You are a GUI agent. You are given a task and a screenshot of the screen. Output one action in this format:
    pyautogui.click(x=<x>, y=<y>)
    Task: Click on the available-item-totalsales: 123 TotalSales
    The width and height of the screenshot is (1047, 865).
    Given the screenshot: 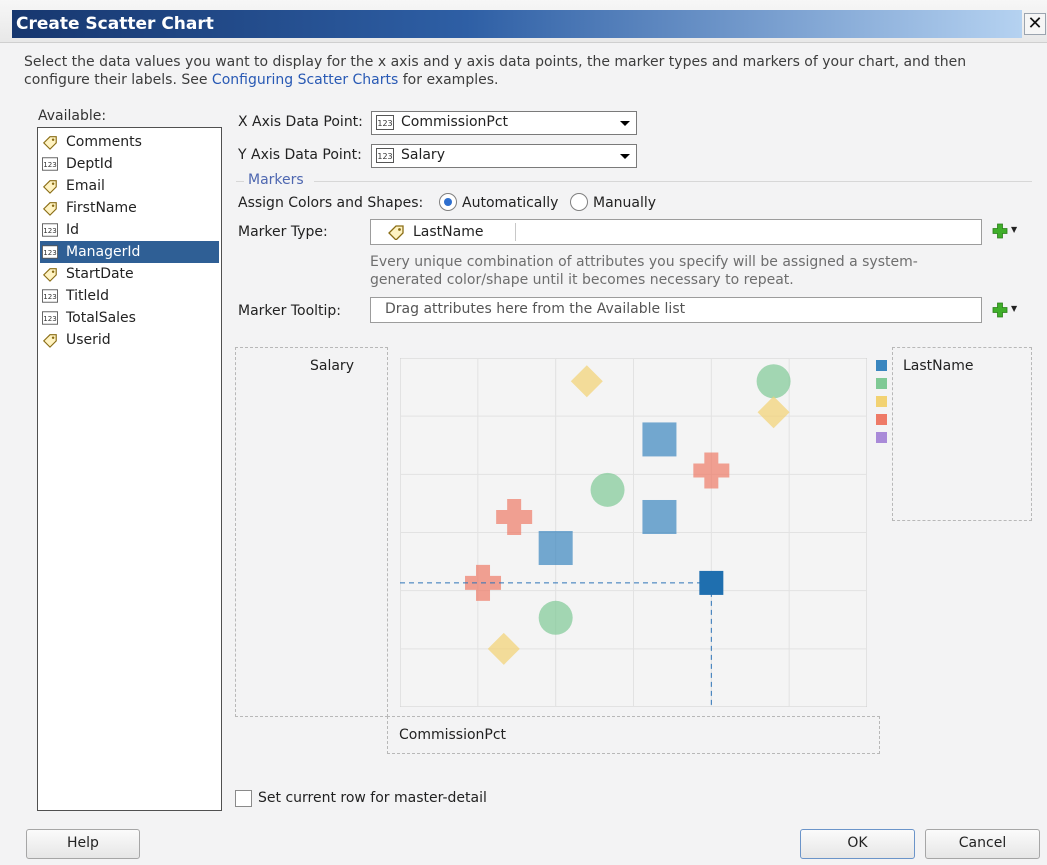 What is the action you would take?
    pyautogui.click(x=129, y=318)
    